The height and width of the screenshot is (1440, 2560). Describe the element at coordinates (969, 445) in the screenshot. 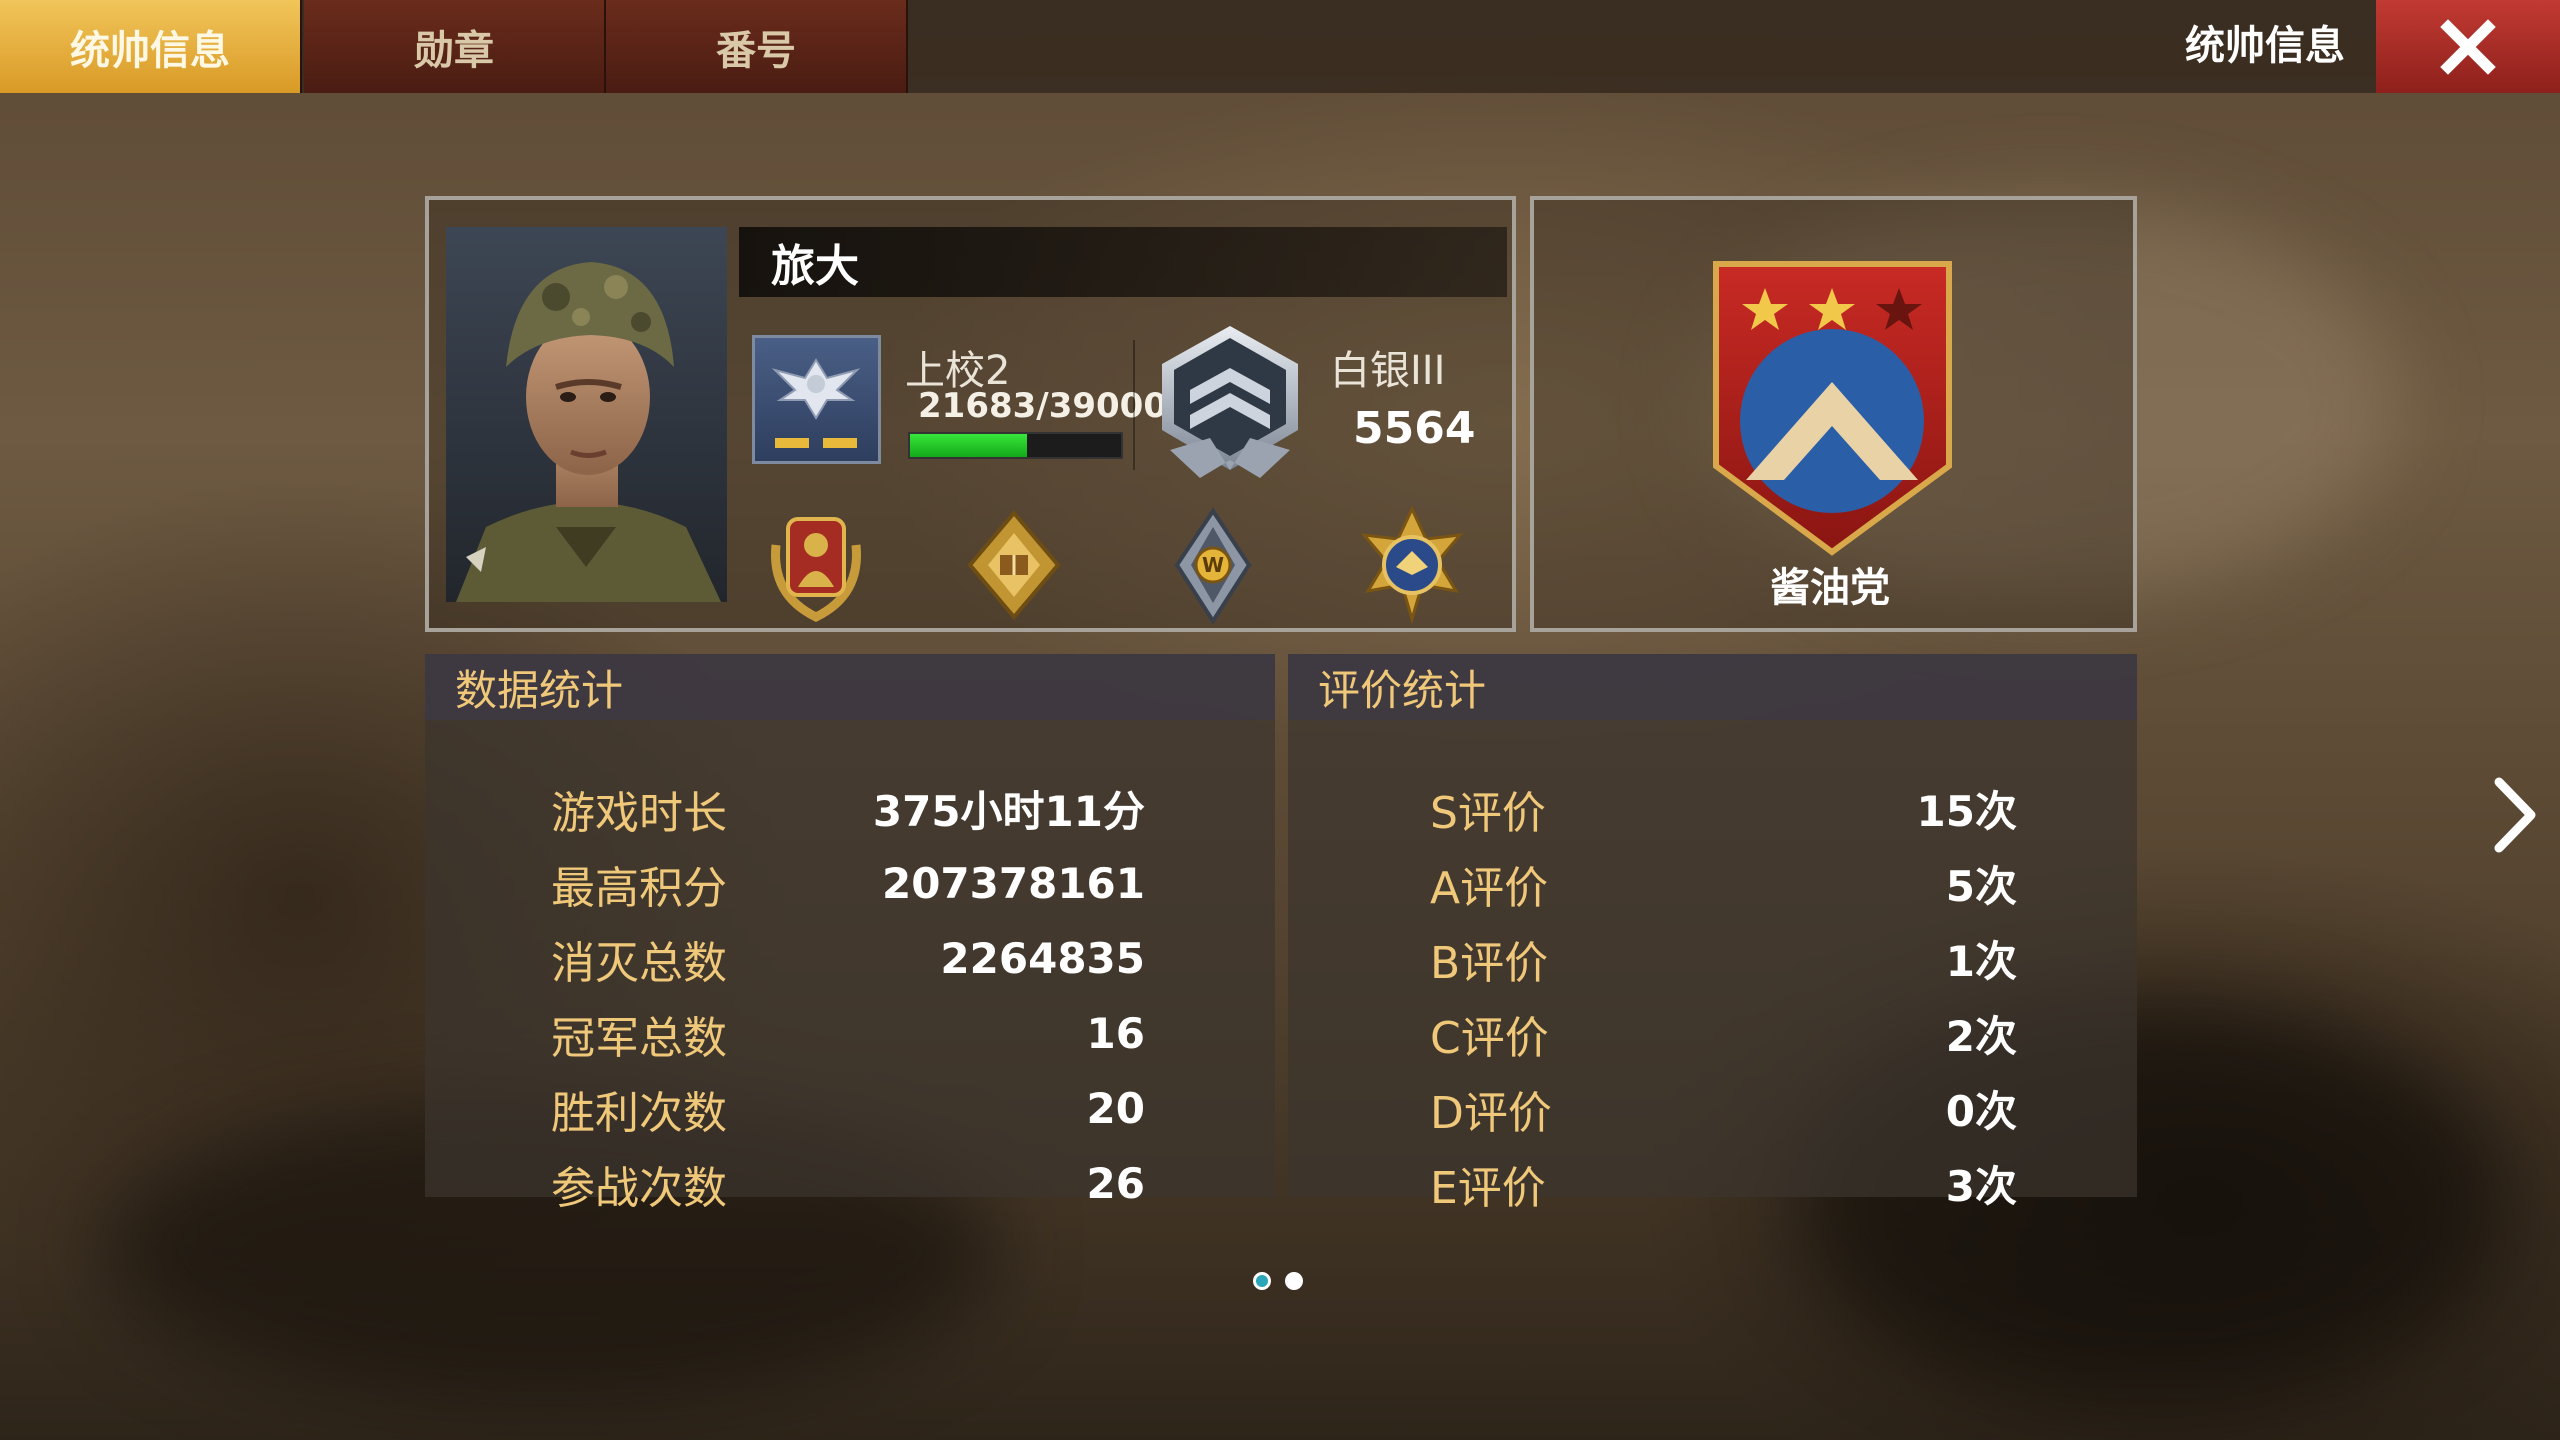

I see `rank-exp-fill` at that location.